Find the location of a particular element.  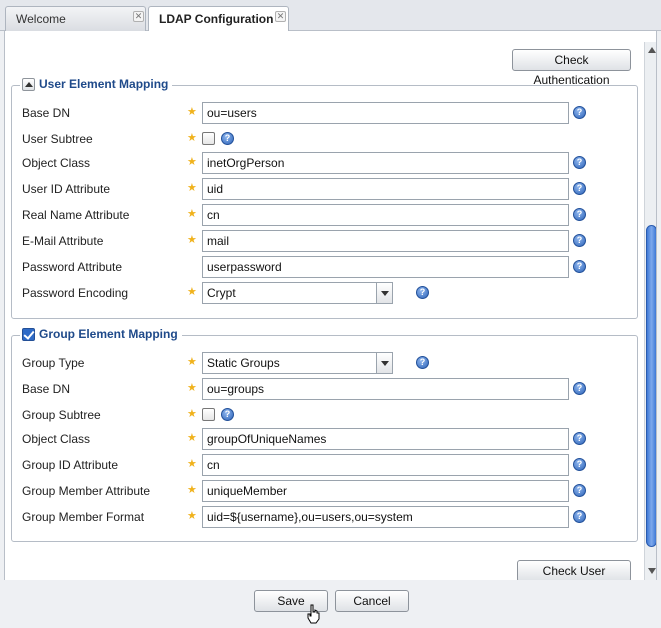

password-attribute-label: Password Attribute is located at coordinates (72, 267).